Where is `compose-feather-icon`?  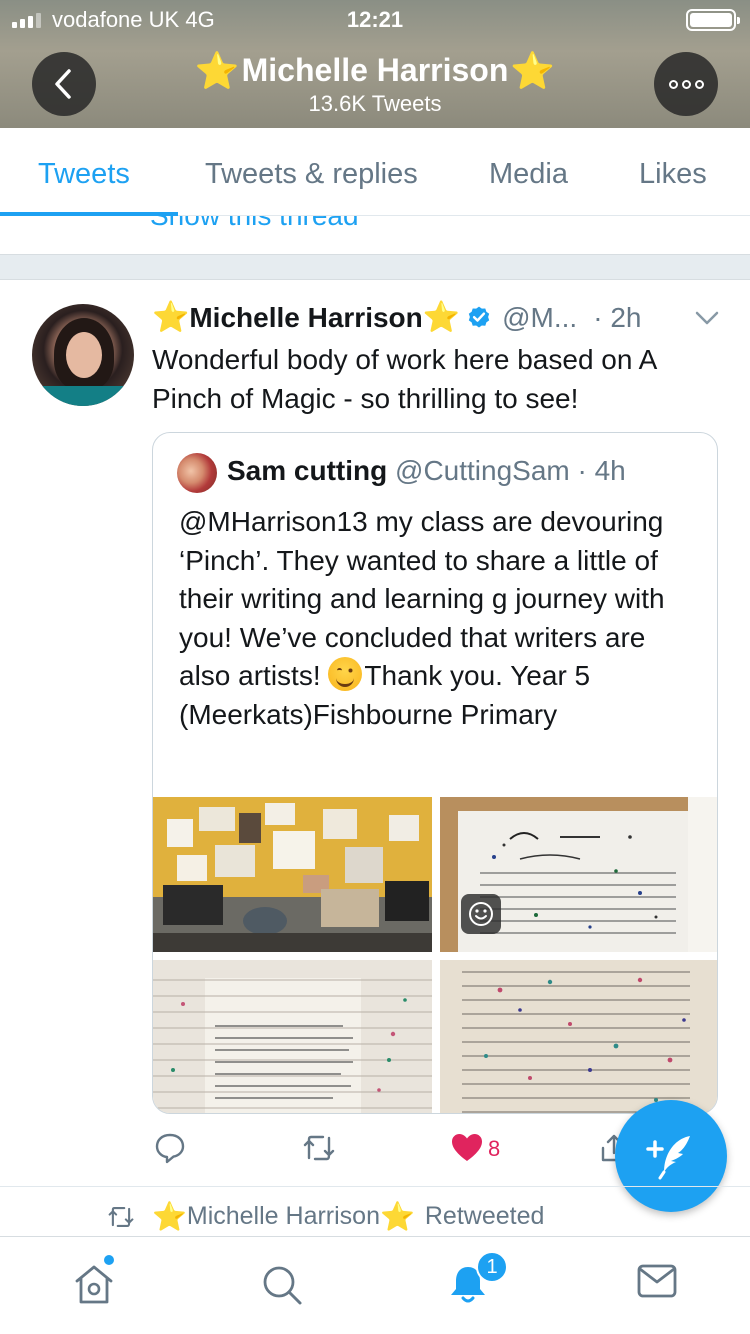 compose-feather-icon is located at coordinates (668, 1158).